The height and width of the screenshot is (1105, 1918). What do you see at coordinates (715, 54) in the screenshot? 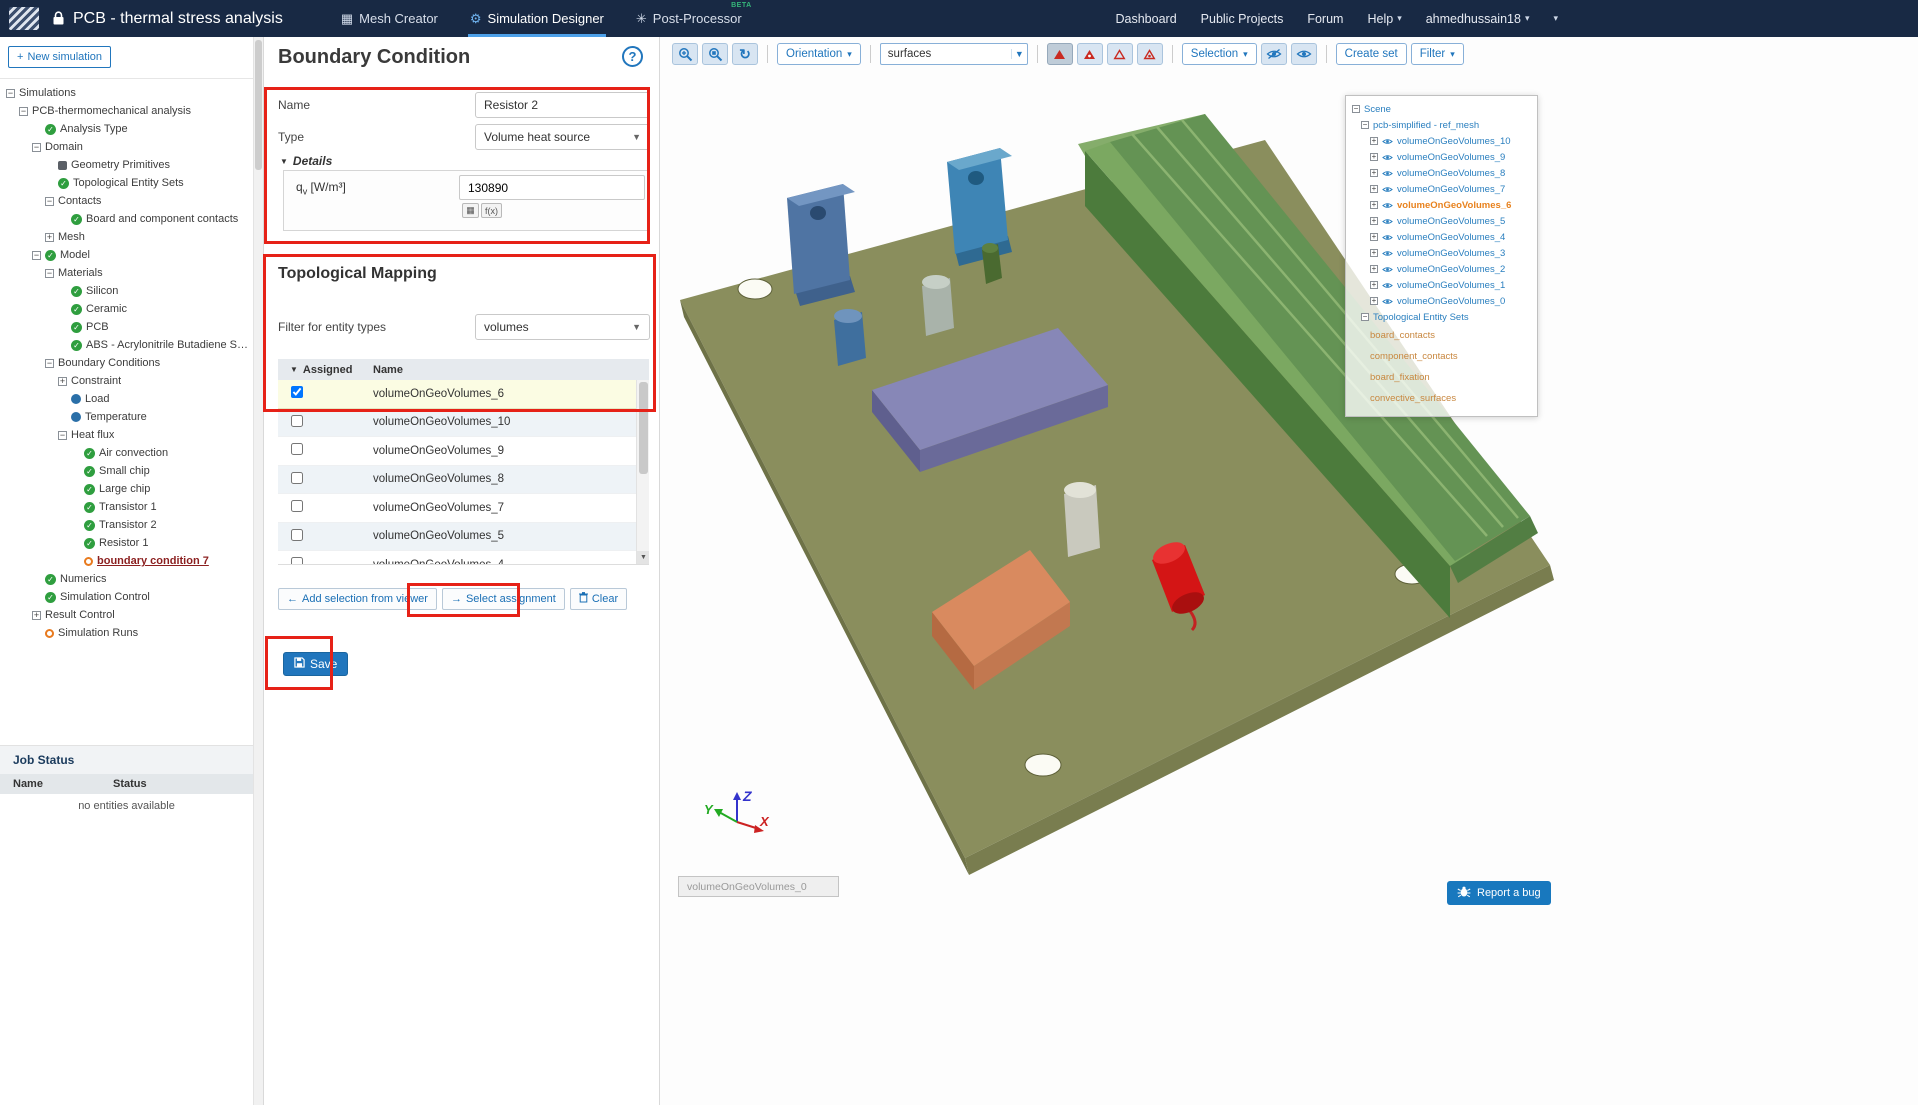
I see `zoom-window-icon` at bounding box center [715, 54].